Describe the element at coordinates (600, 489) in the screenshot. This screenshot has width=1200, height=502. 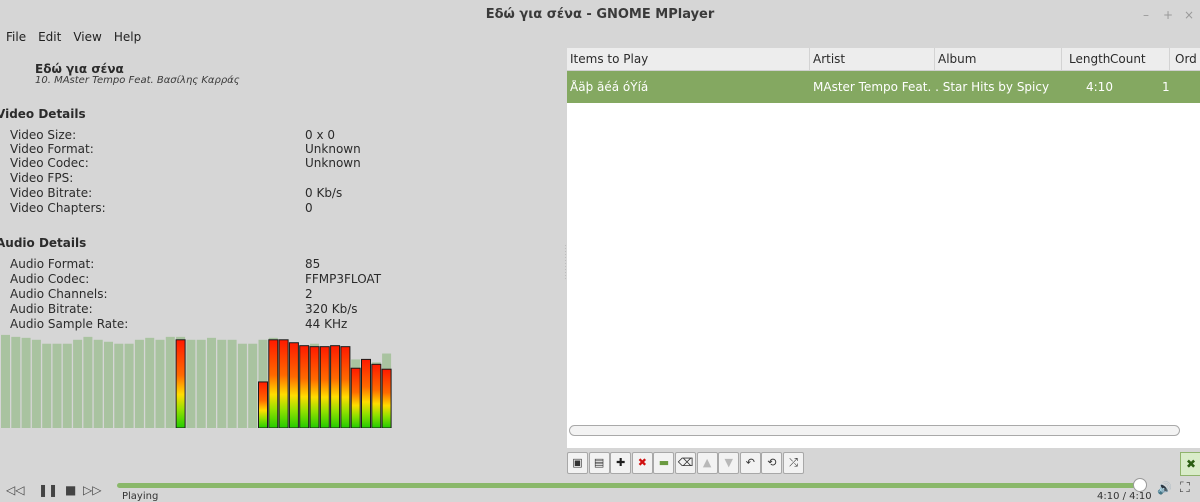
I see `playback-controls: ◁◁ ❚❚ ■ ▷▷ 🔊 ⛶` at that location.